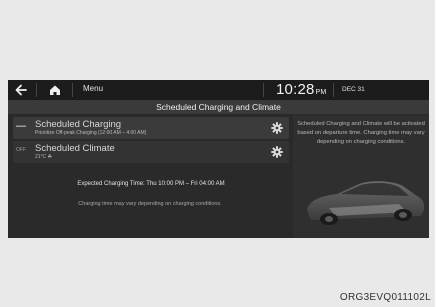 The image size is (437, 307). Describe the element at coordinates (75, 148) in the screenshot. I see `scheduled-climate-title: Scheduled Climate` at that location.